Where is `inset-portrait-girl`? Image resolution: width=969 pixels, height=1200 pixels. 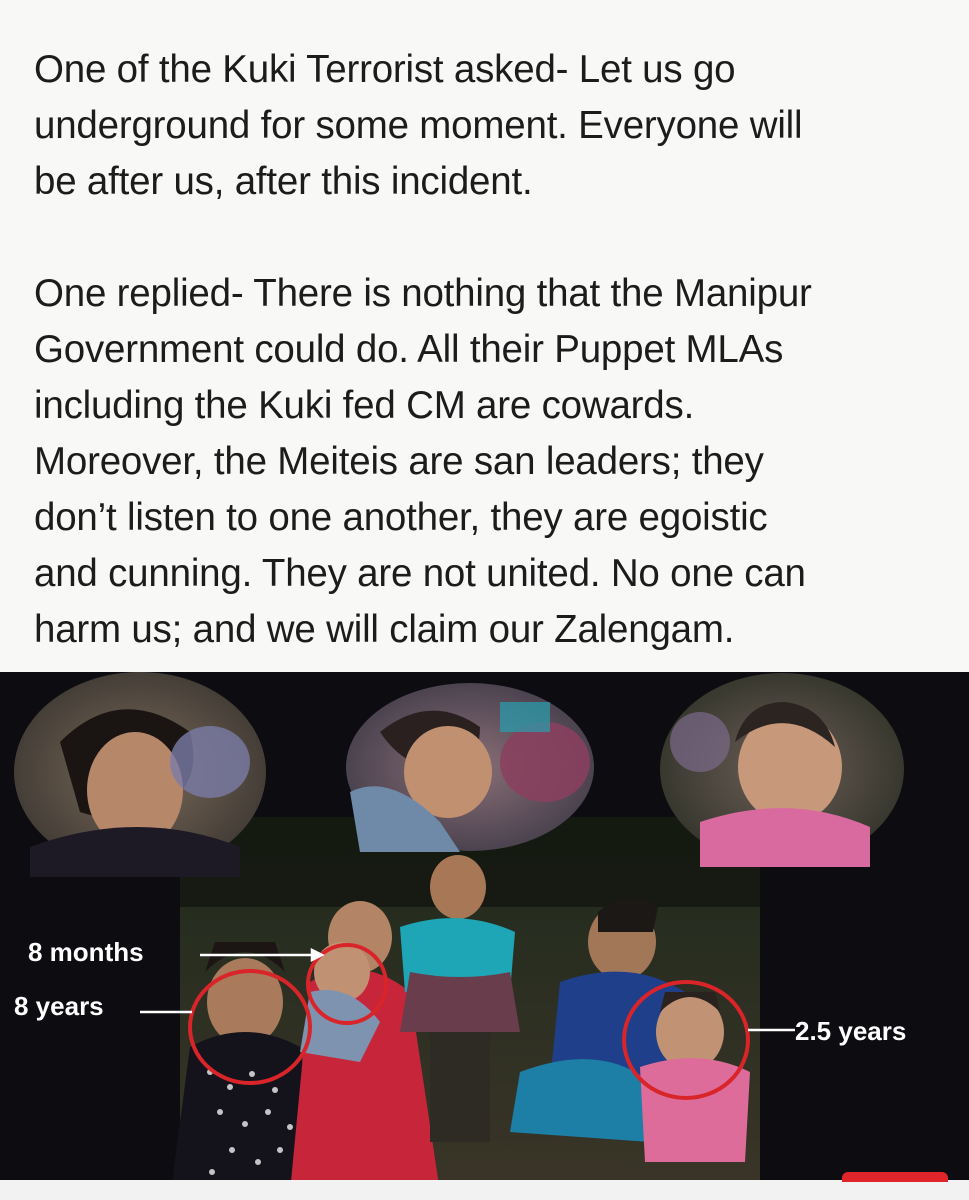 inset-portrait-girl is located at coordinates (140, 774).